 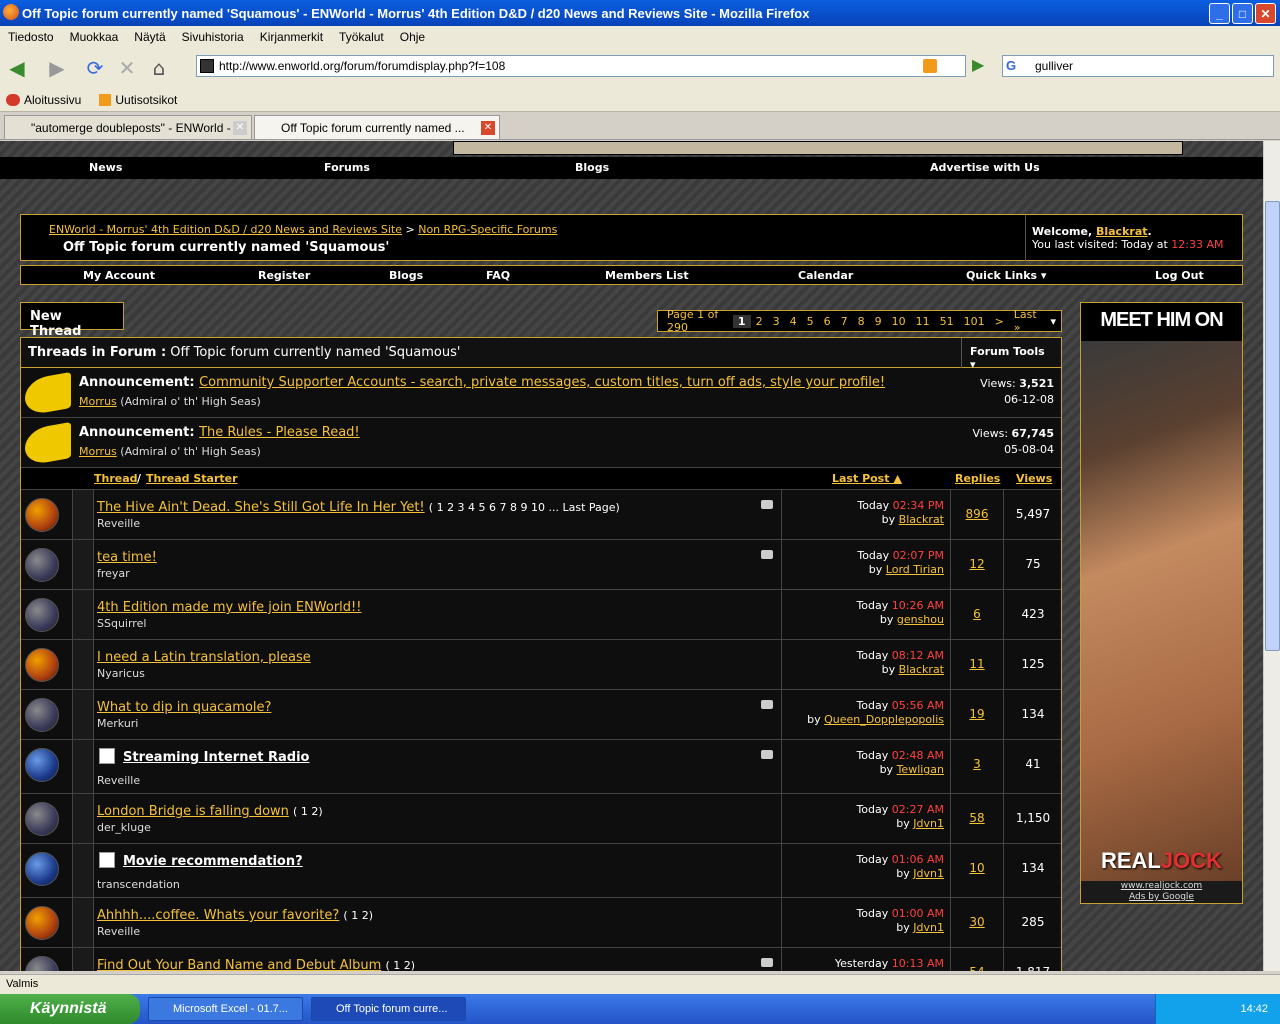 I want to click on ad-url-link: www.realjock.com, so click(x=1161, y=886).